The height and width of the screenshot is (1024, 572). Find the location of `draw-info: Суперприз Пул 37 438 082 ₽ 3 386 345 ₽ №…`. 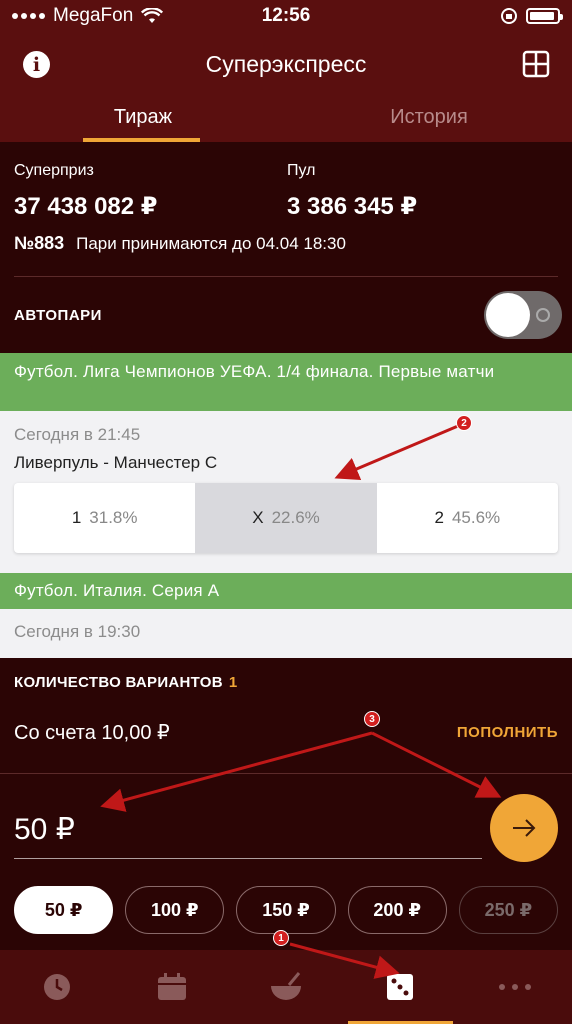

draw-info: Суперприз Пул 37 438 082 ₽ 3 386 345 ₽ №… is located at coordinates (286, 209).